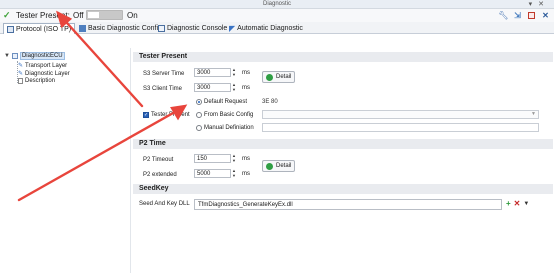 The height and width of the screenshot is (273, 554). Describe the element at coordinates (232, 28) in the screenshot. I see `send-icon: ◤` at that location.